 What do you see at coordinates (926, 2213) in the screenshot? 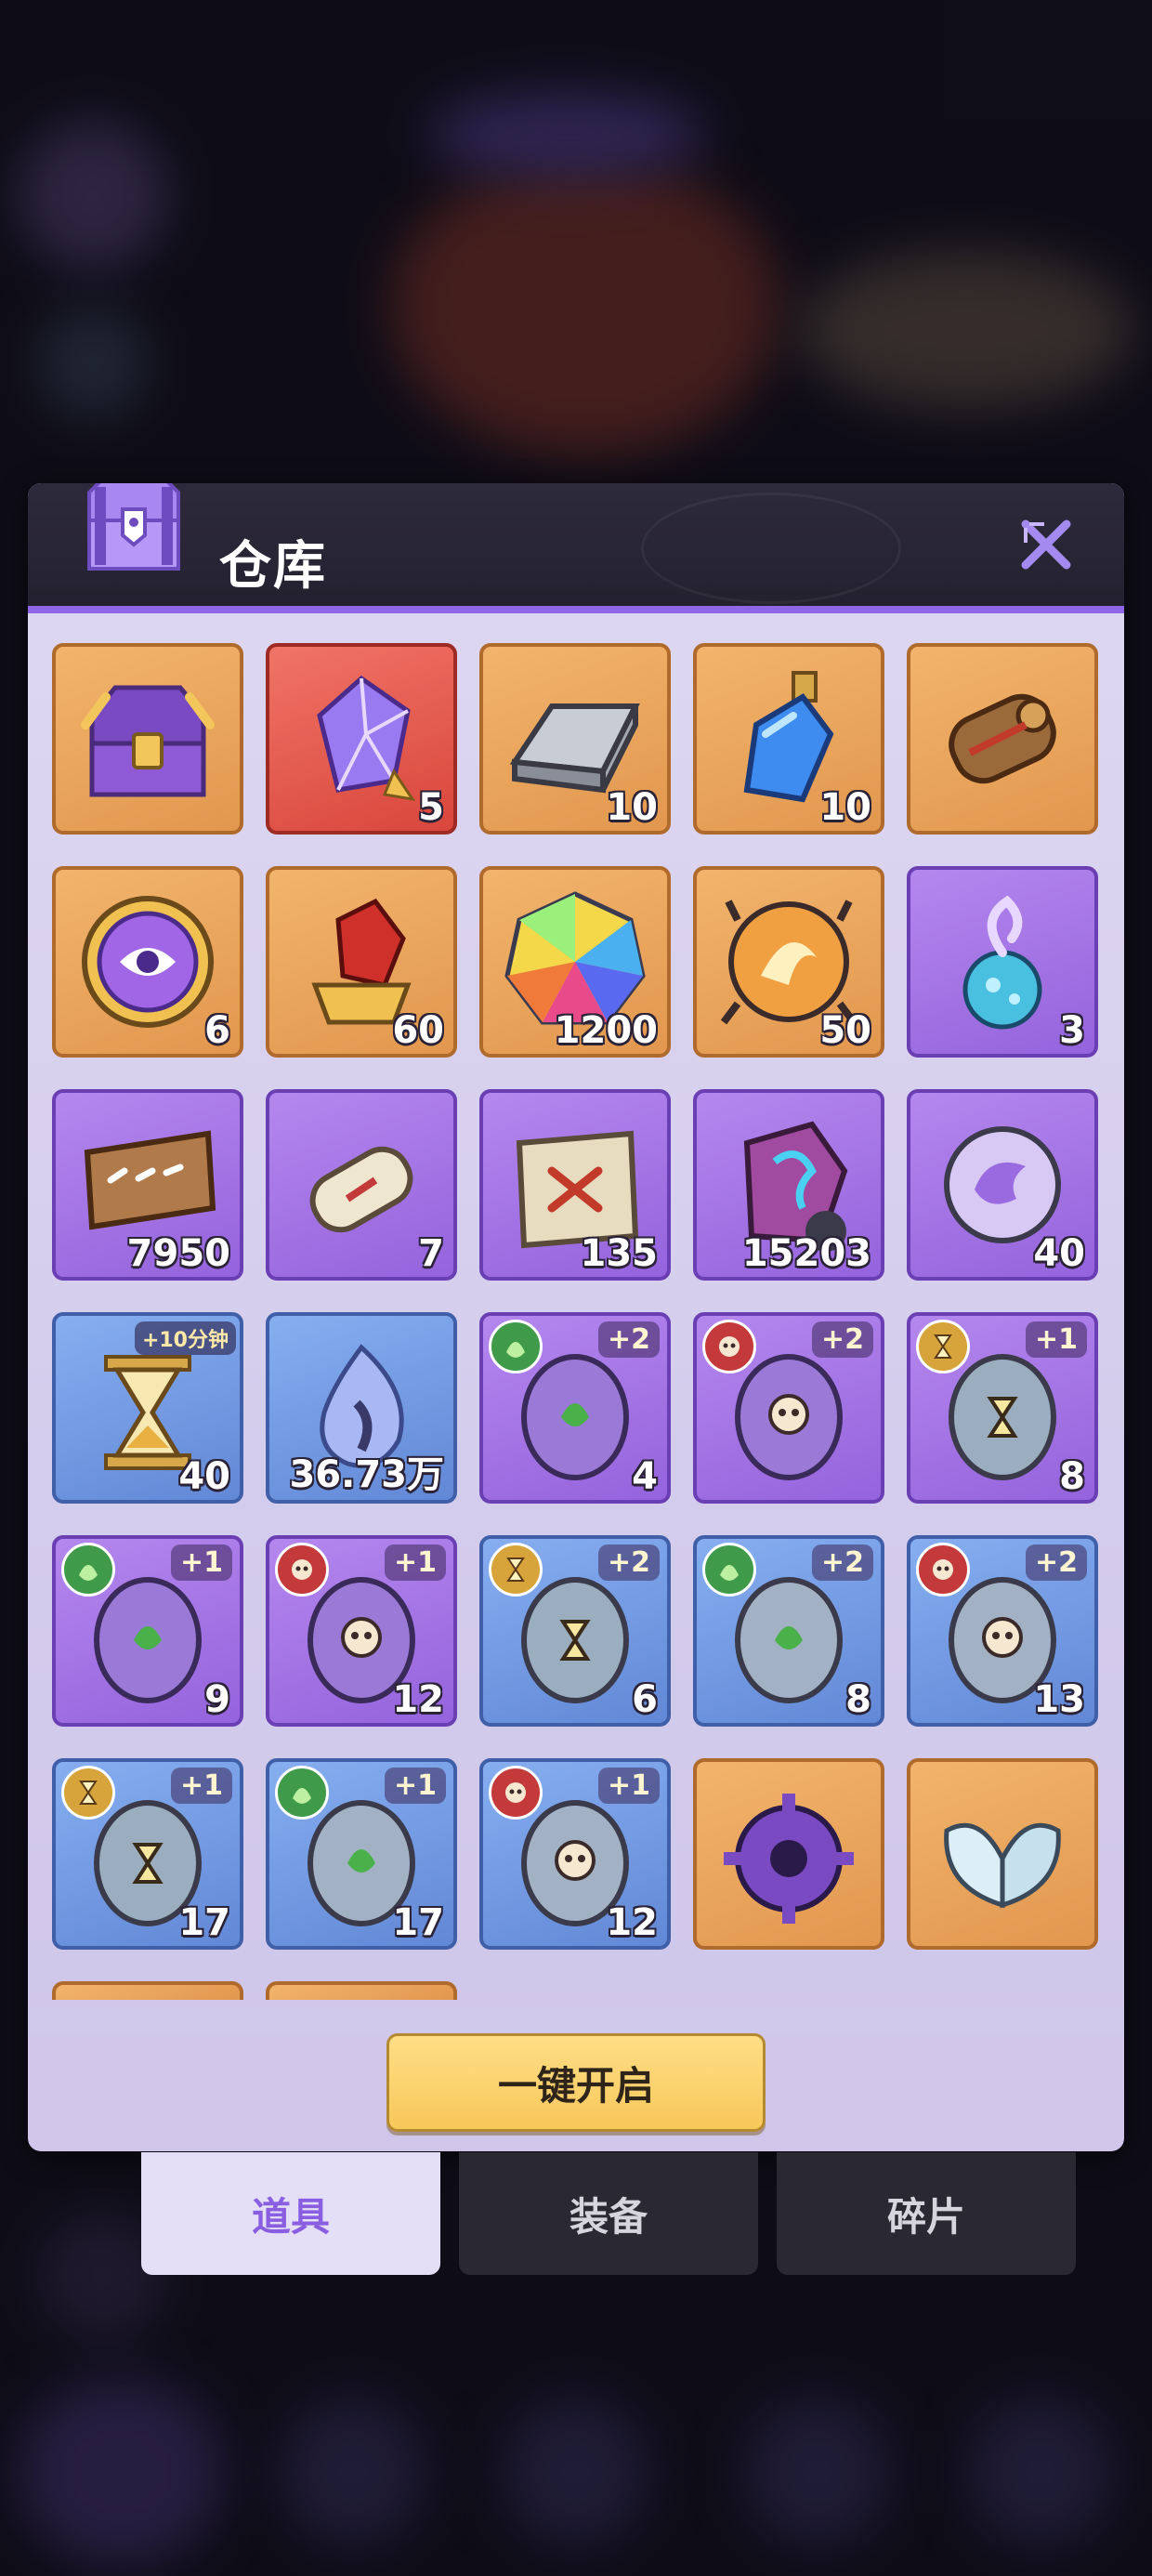
I see `tab-fragments: 碎片` at bounding box center [926, 2213].